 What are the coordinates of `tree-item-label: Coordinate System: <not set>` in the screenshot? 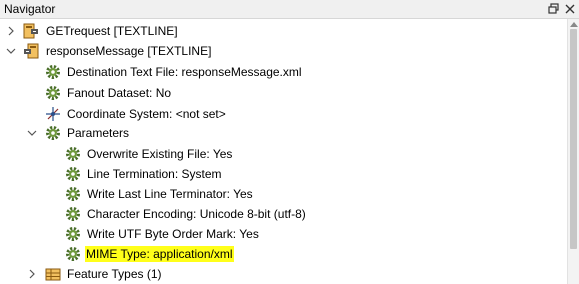 It's located at (146, 114).